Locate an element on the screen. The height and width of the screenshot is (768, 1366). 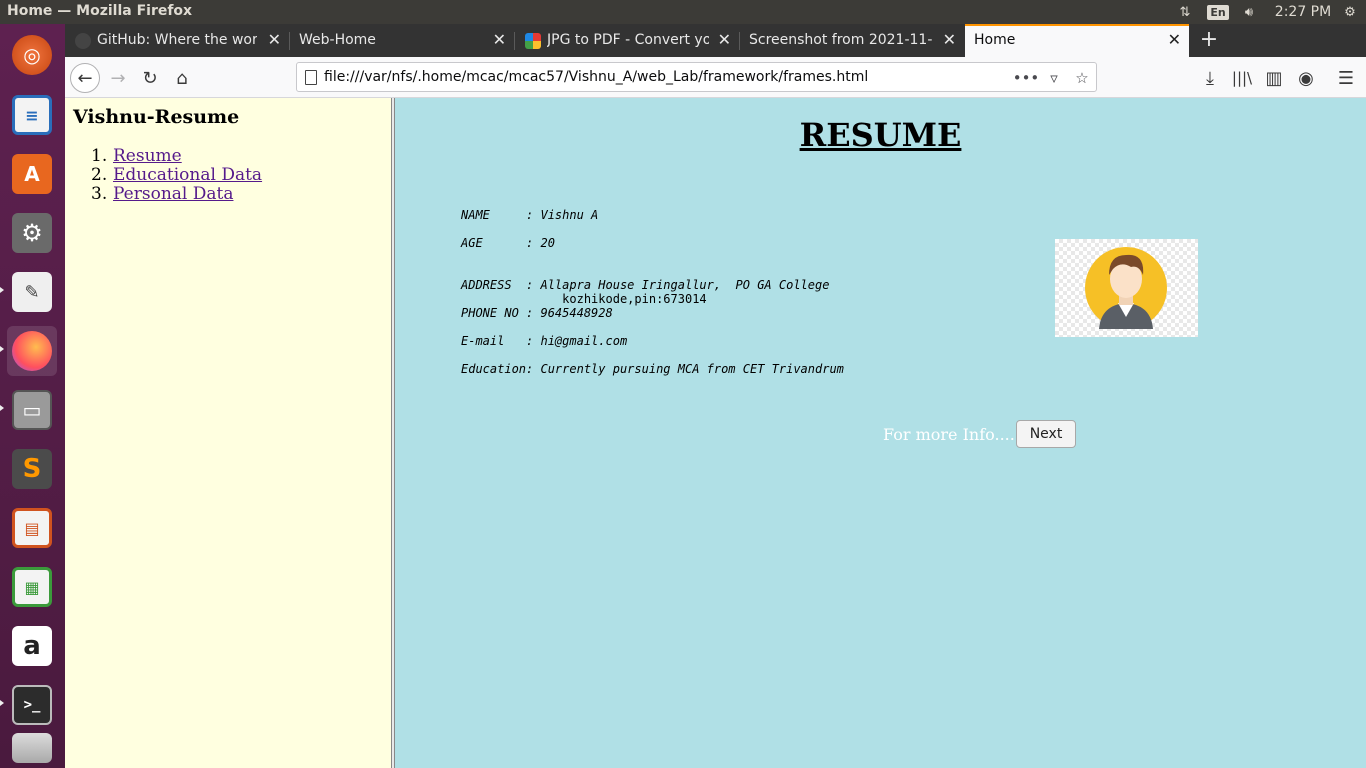
sublime-s-icon: S is located at coordinates (32, 469).